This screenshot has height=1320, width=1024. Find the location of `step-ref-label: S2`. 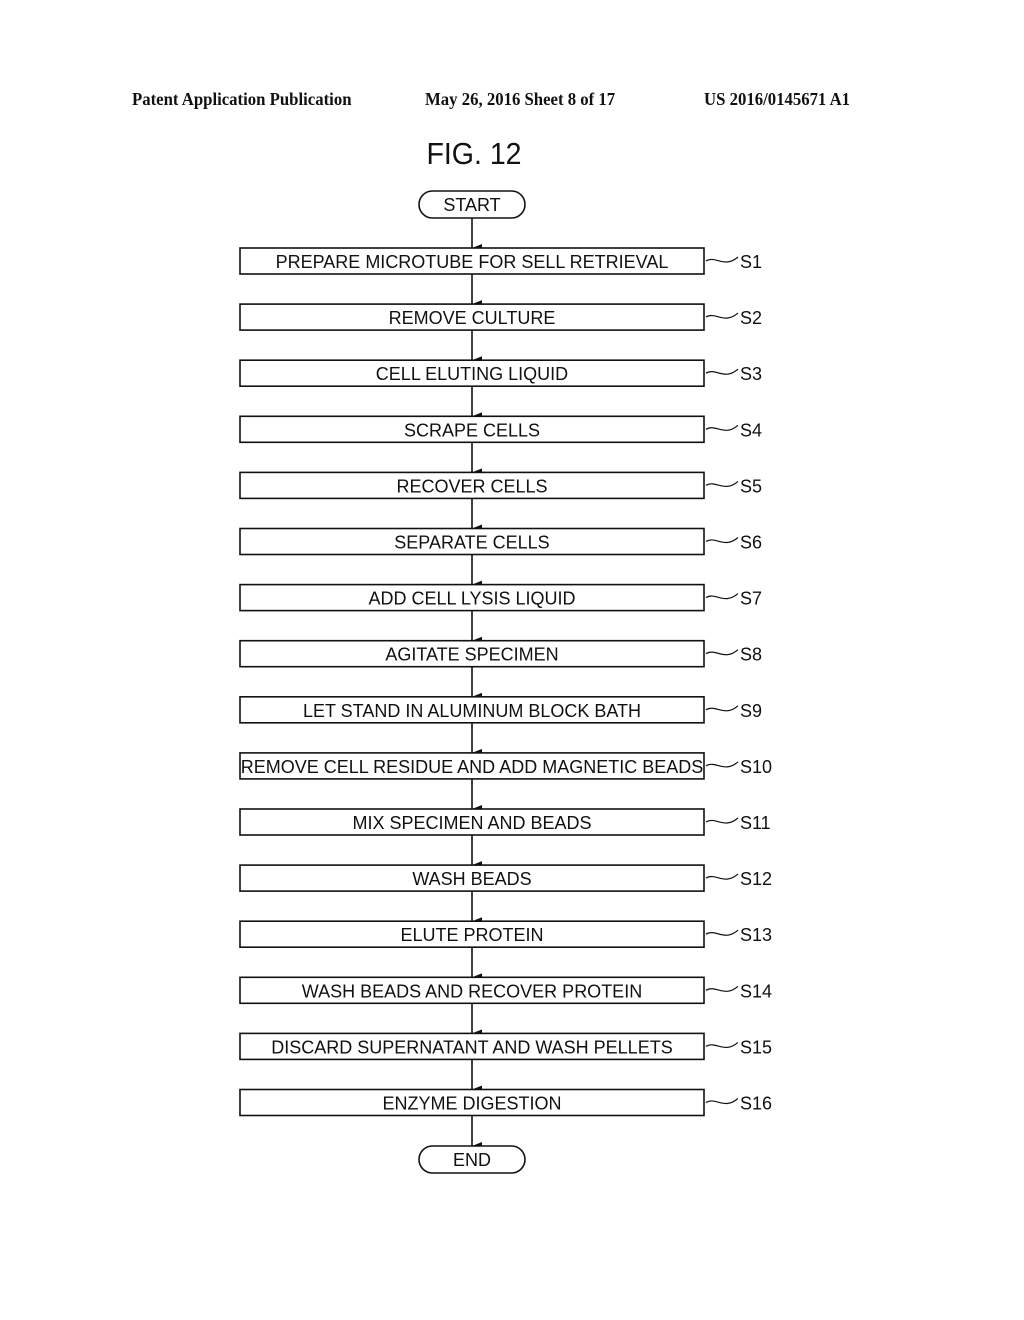

step-ref-label: S2 is located at coordinates (751, 318).